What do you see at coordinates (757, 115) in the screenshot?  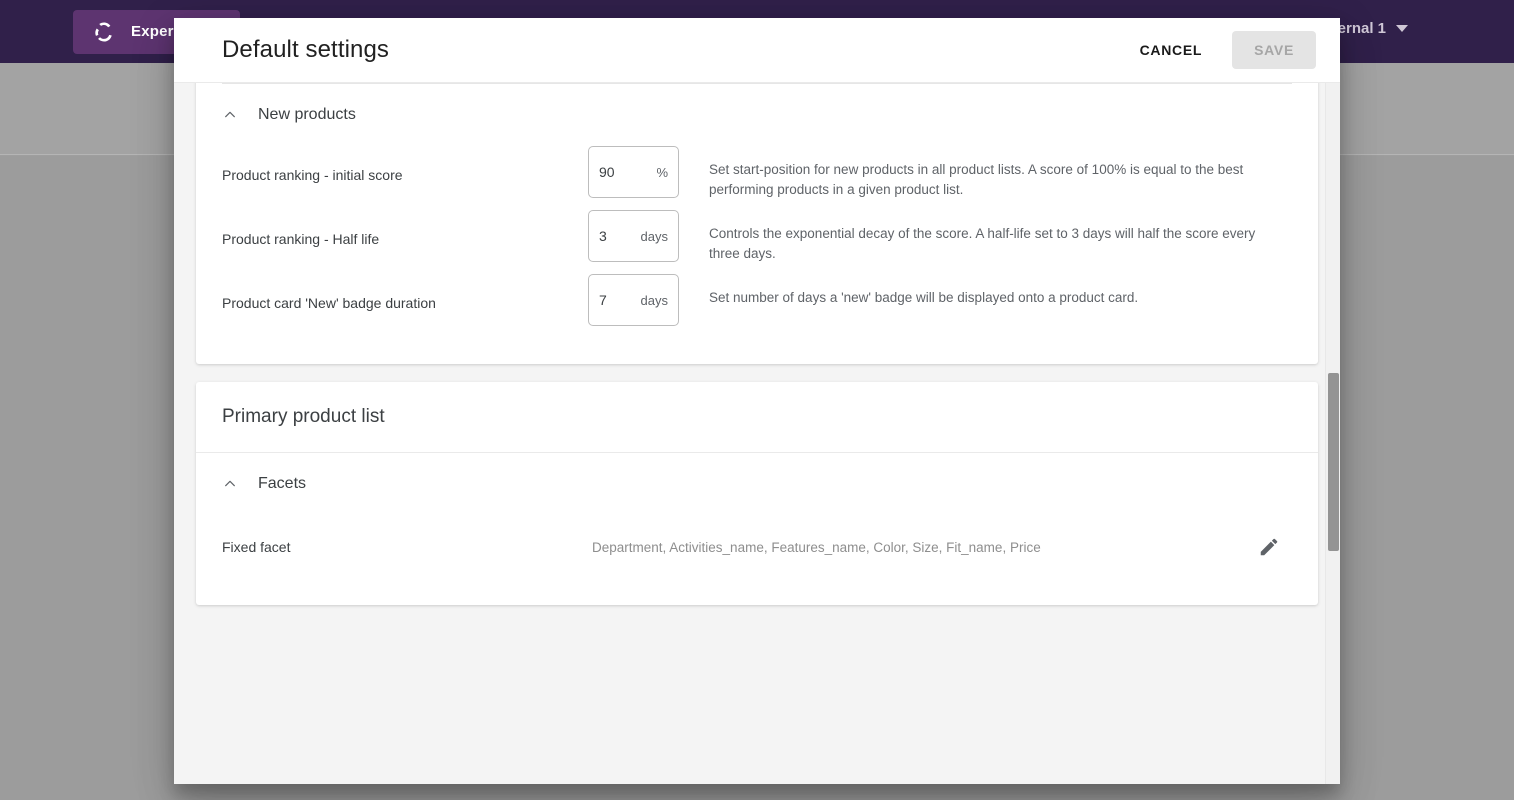 I see `section-header-new-products: New products` at bounding box center [757, 115].